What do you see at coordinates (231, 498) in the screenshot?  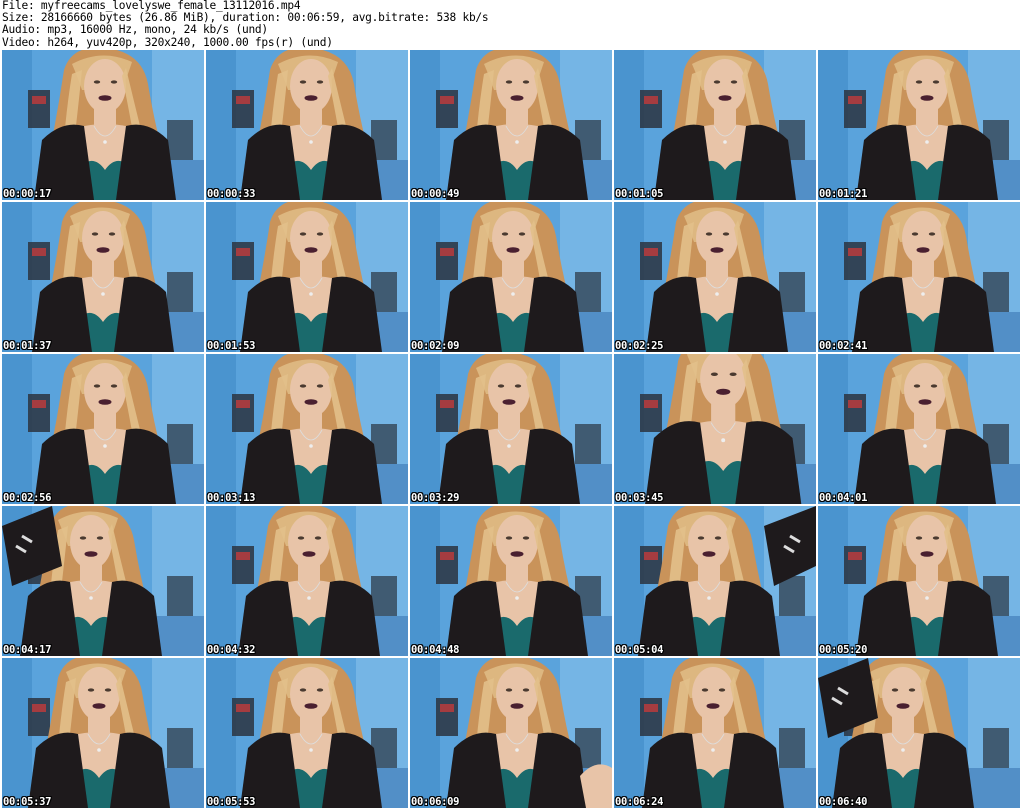 I see `thumbnail-timestamp: 00:03:13` at bounding box center [231, 498].